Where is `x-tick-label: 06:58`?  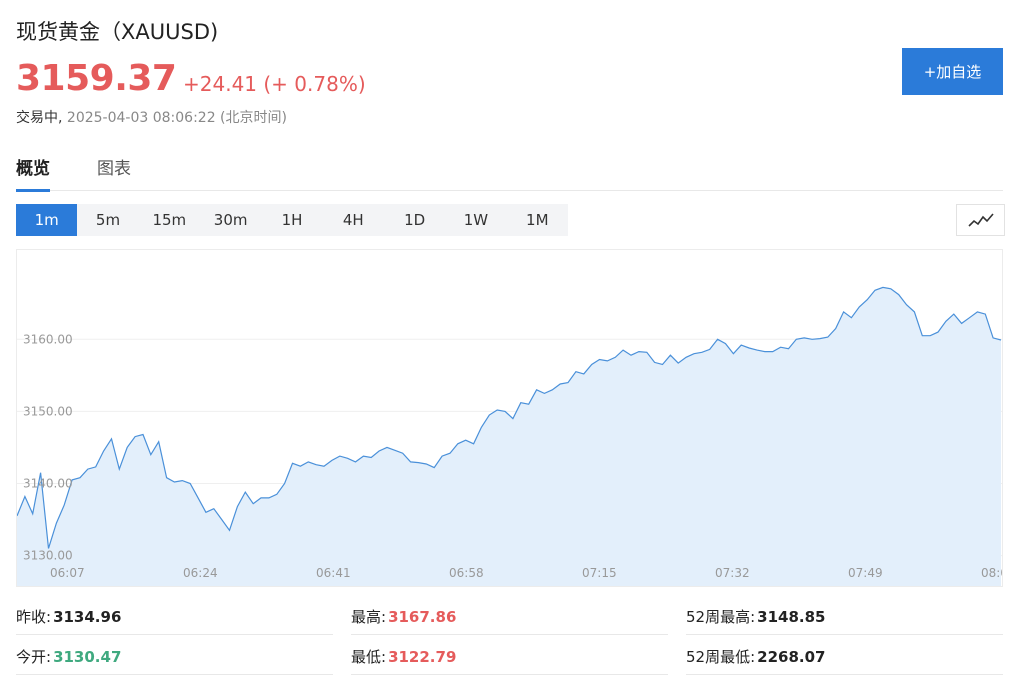
x-tick-label: 06:58 is located at coordinates (466, 573).